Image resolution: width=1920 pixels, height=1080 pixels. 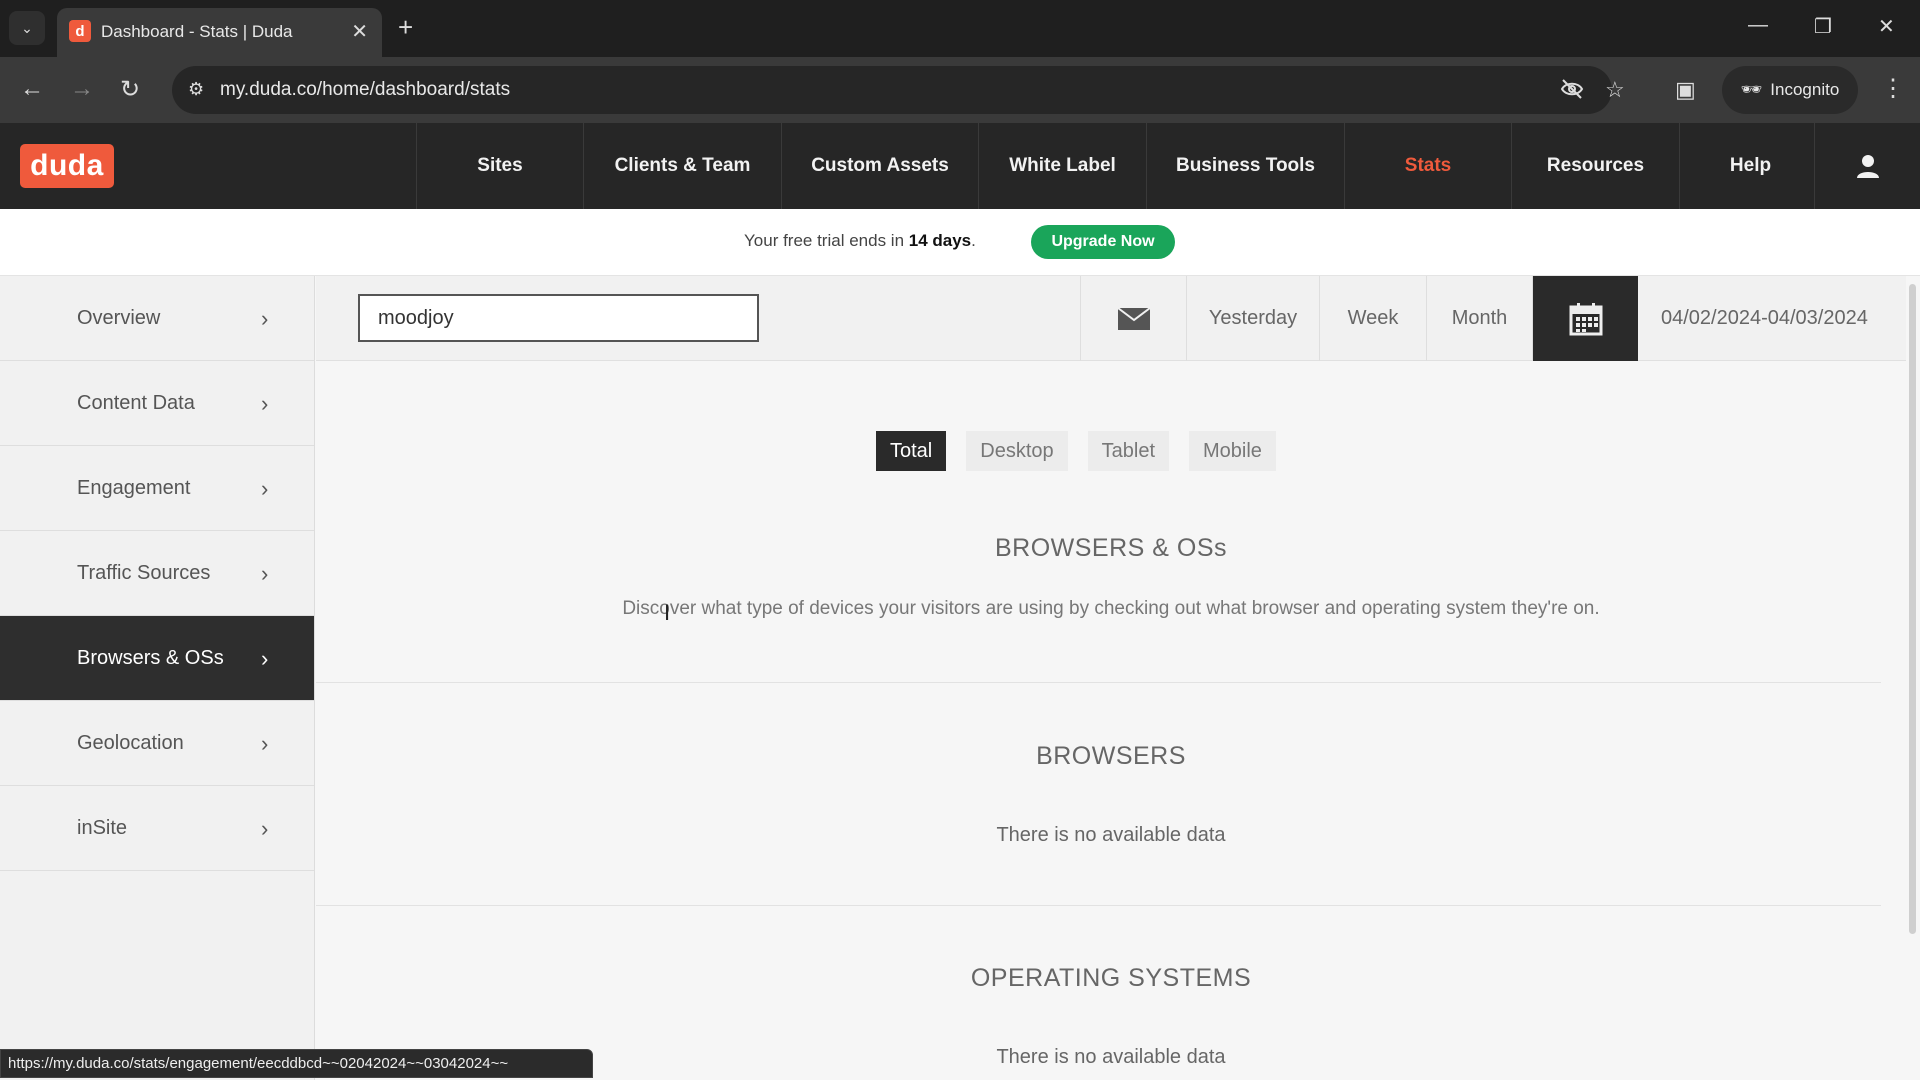 What do you see at coordinates (119, 317) in the screenshot?
I see `sidebar-item-label: Overview` at bounding box center [119, 317].